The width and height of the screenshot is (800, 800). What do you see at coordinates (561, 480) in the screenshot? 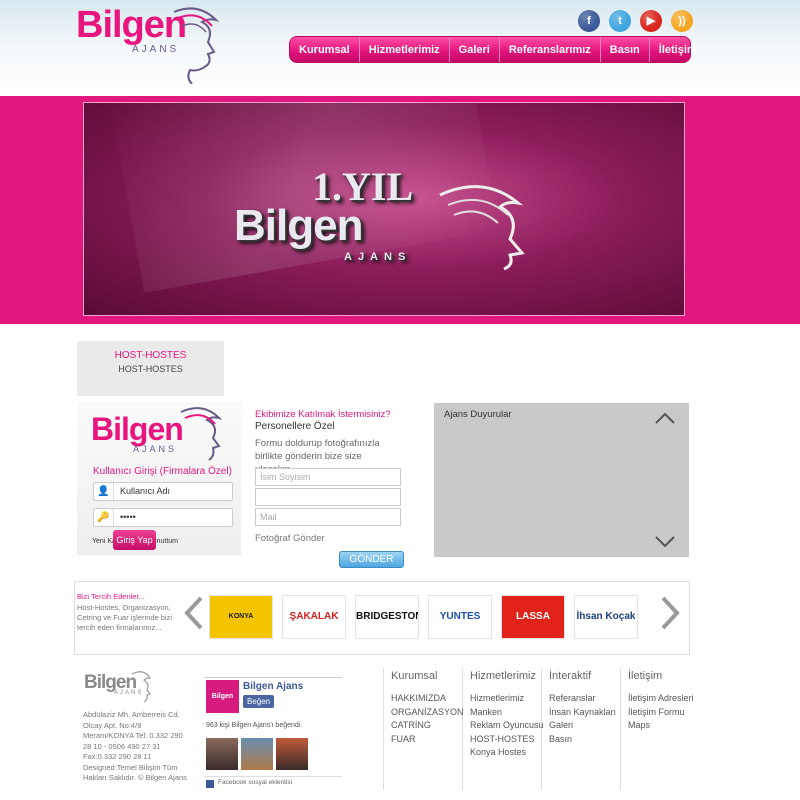
I see `announcements-panel: Ajans Duyurular` at bounding box center [561, 480].